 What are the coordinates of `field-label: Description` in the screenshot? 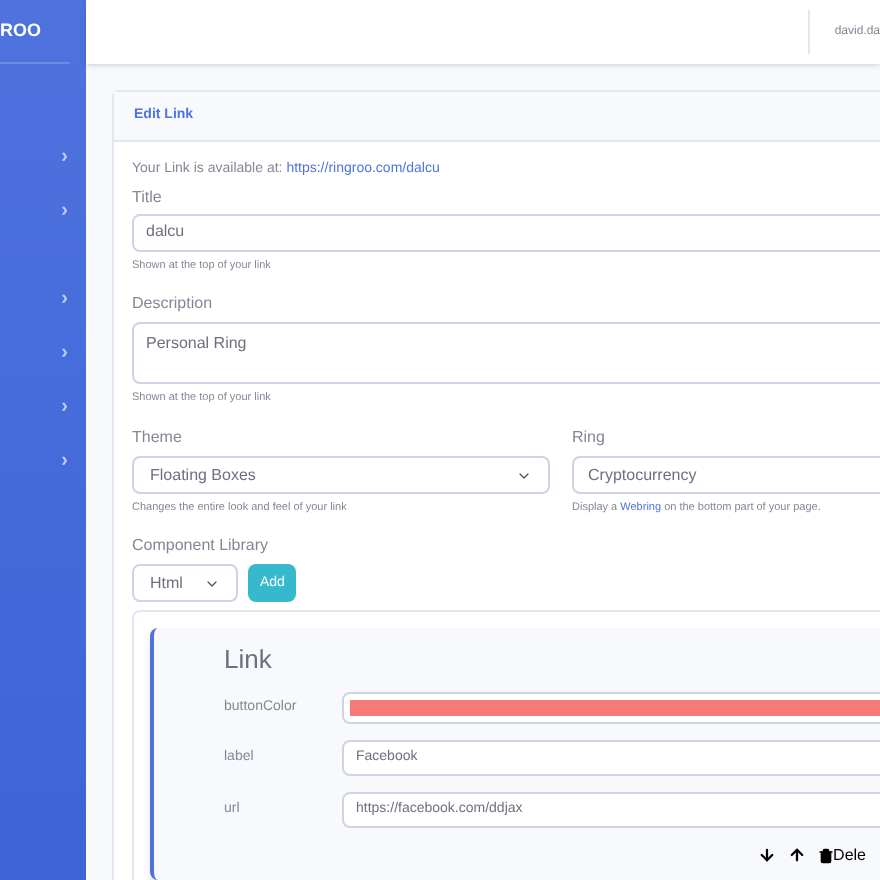 It's located at (173, 303).